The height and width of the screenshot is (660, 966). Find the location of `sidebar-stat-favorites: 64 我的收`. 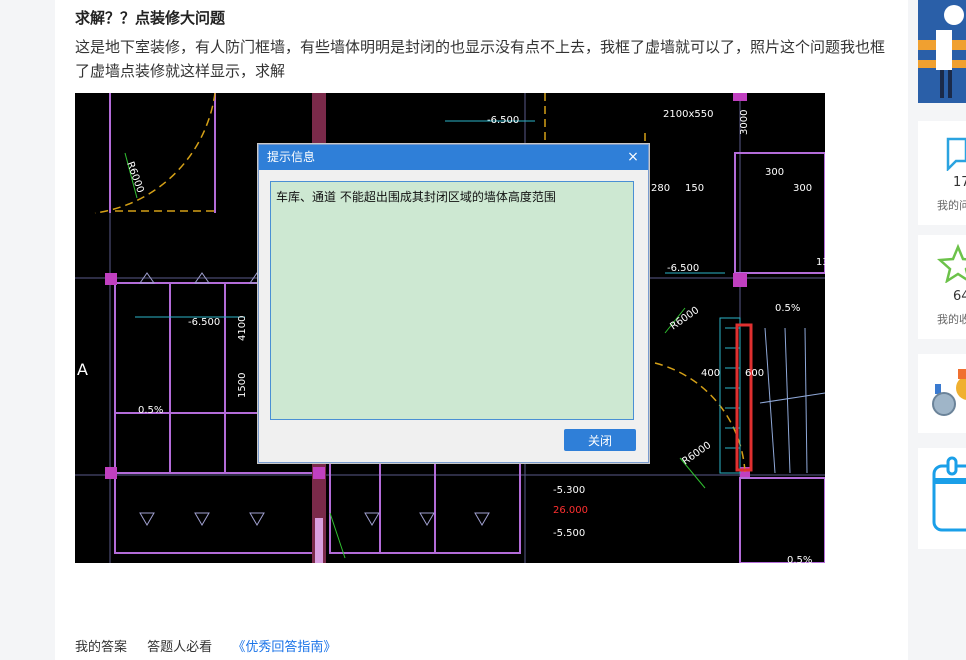

sidebar-stat-favorites: 64 我的收 is located at coordinates (942, 287).